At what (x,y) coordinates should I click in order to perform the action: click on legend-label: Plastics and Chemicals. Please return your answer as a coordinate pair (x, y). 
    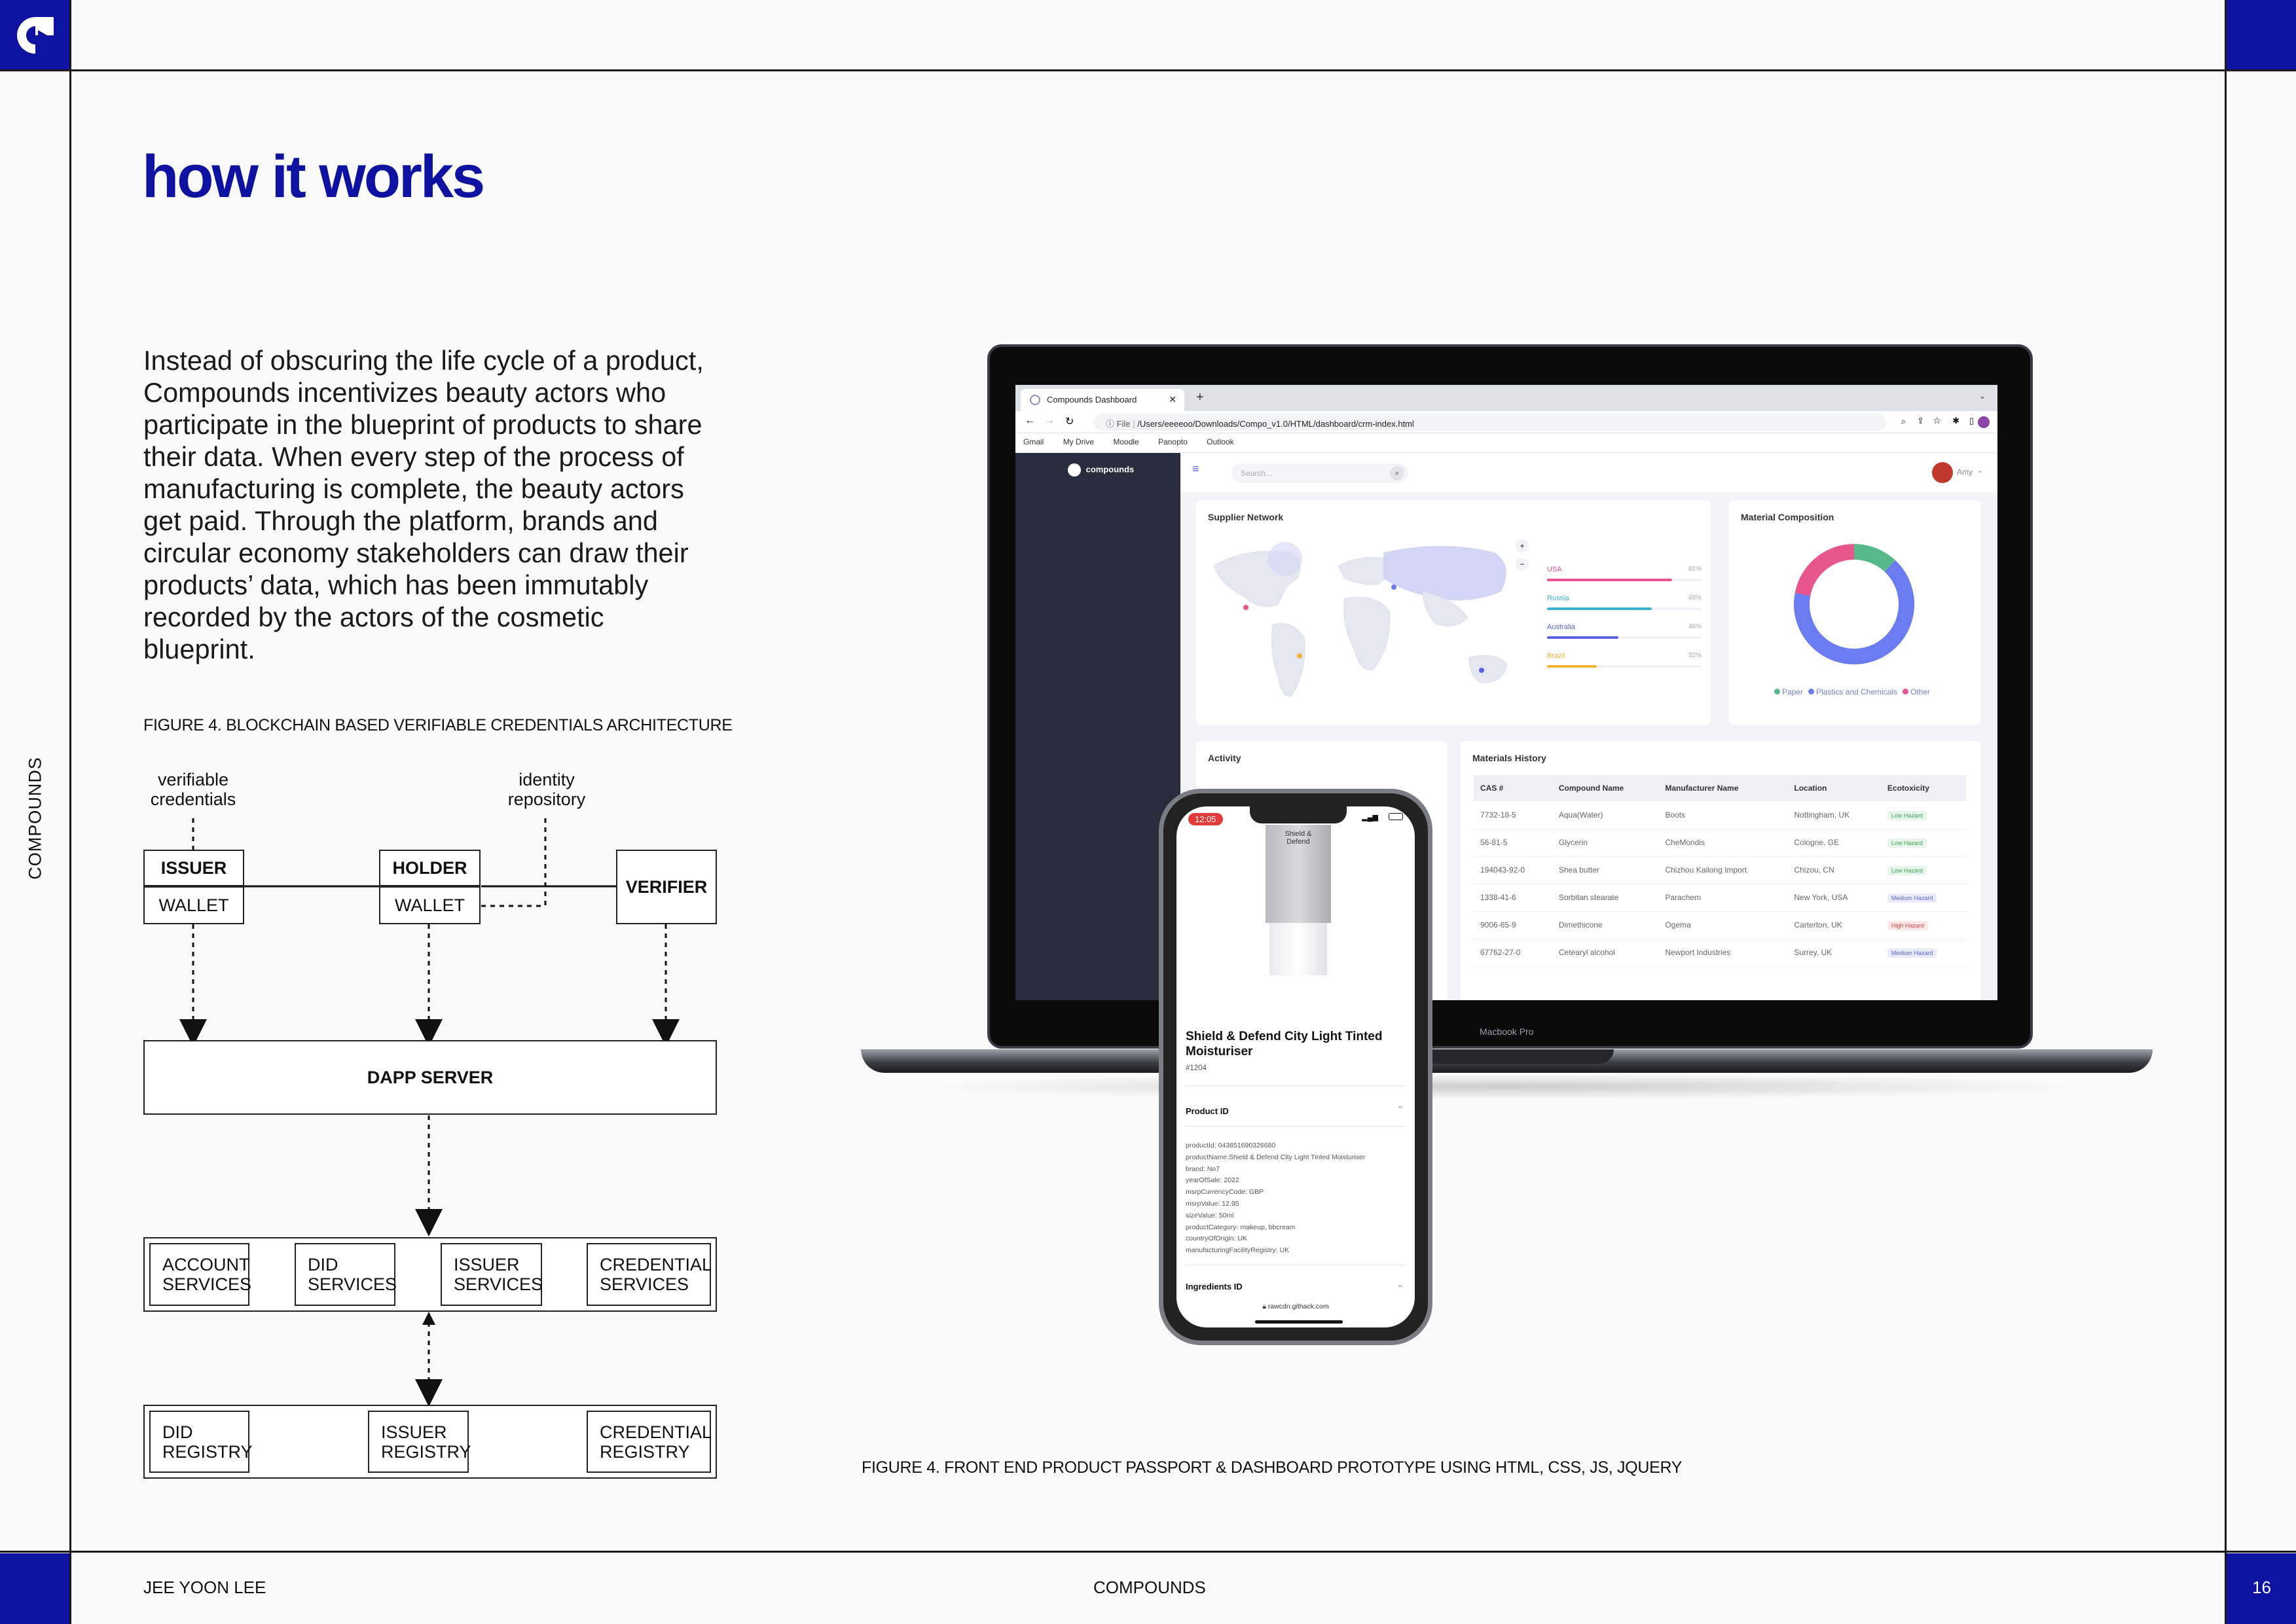
    Looking at the image, I should click on (1856, 691).